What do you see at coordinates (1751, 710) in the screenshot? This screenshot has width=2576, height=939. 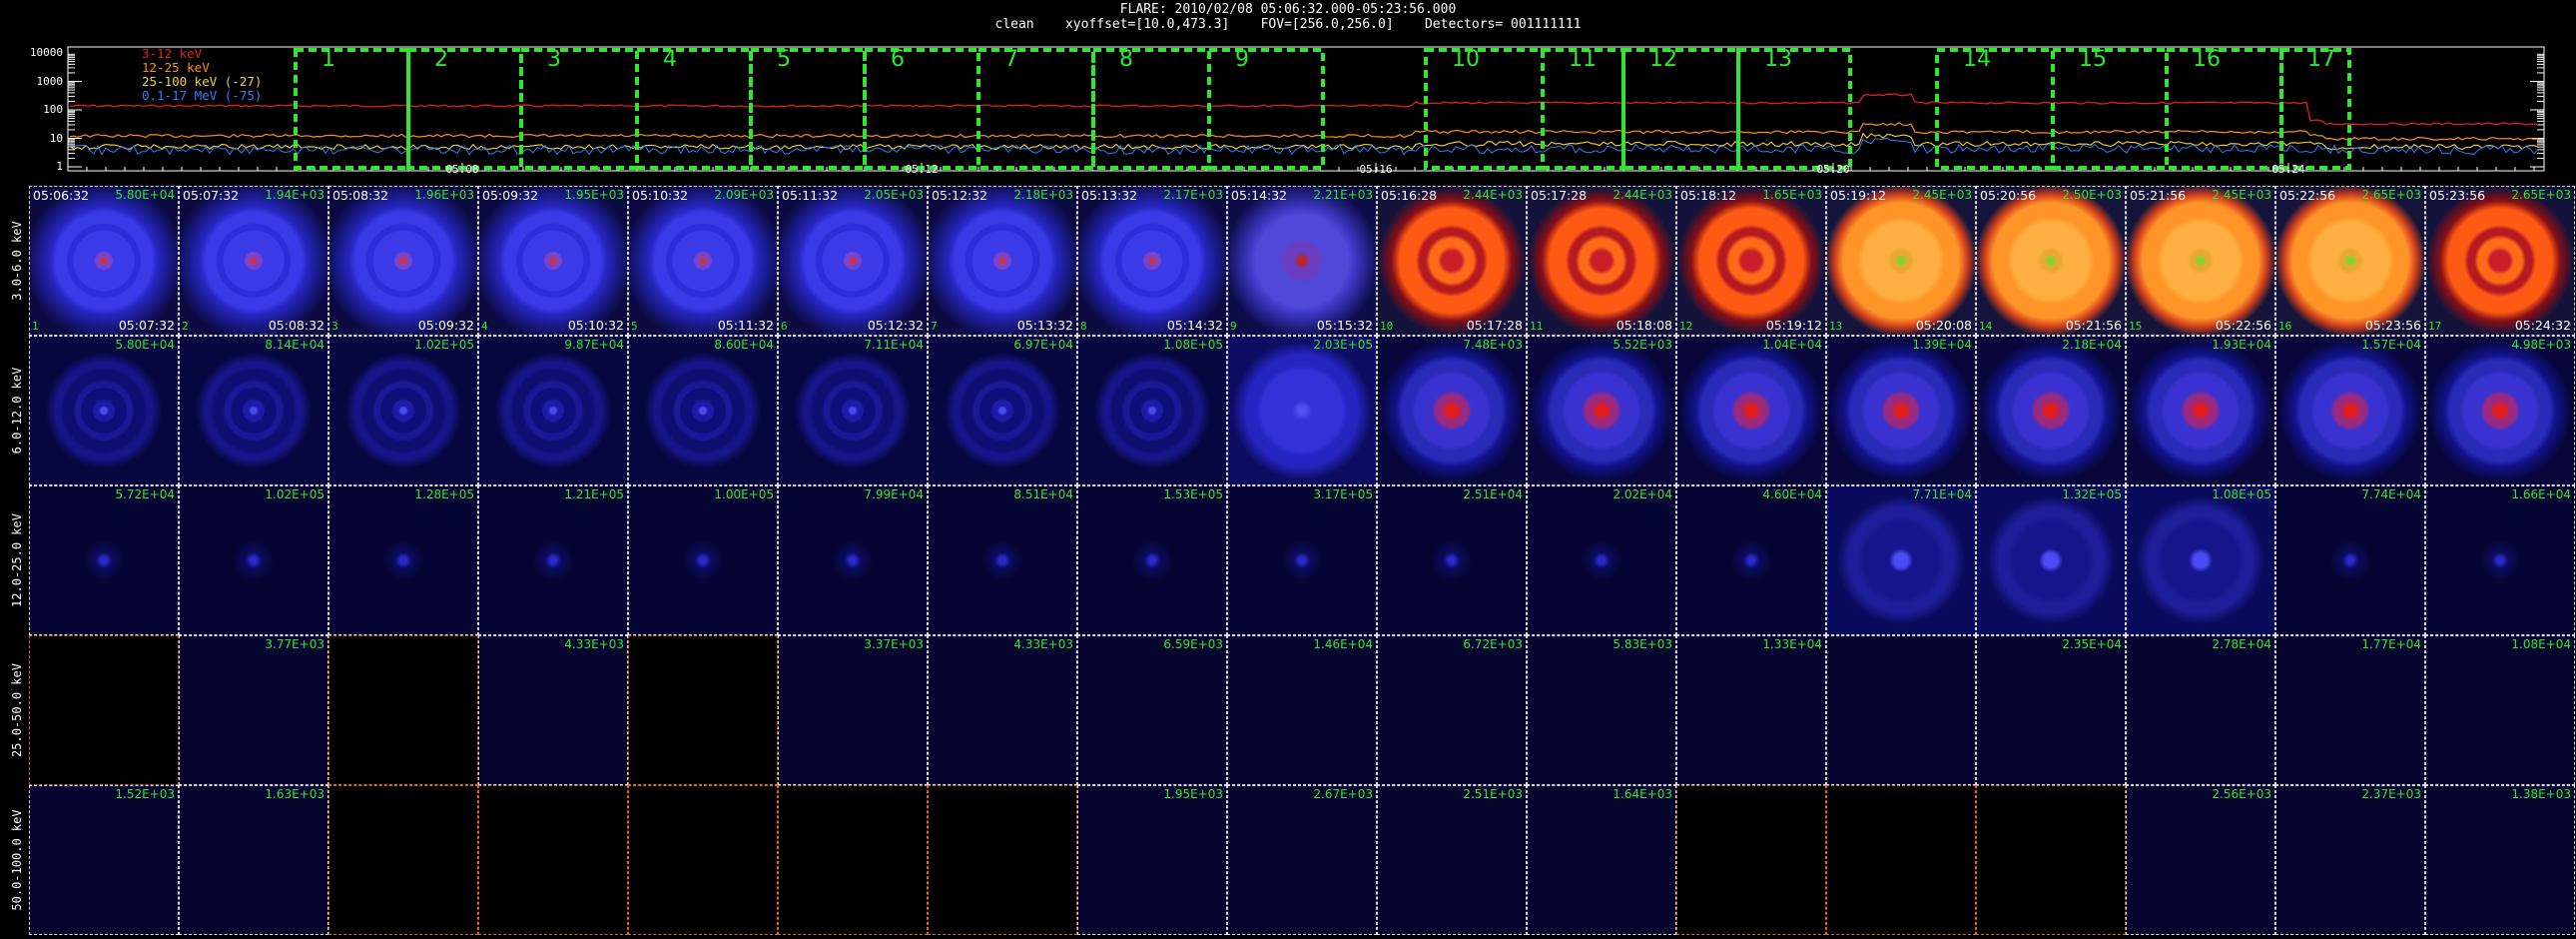 I see `image-cell: 1.33E+04` at bounding box center [1751, 710].